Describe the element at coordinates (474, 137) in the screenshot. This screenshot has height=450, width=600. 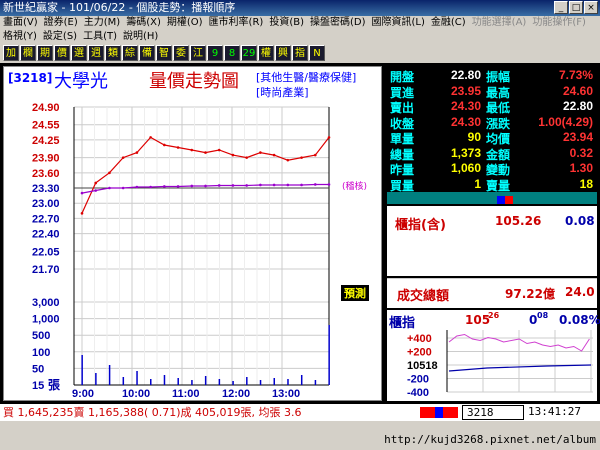
I see `quote-value: 90` at that location.